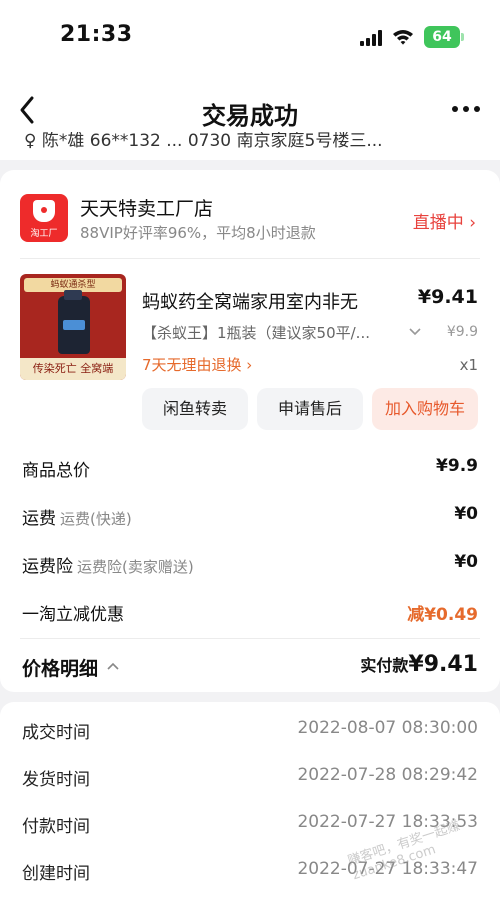 Image resolution: width=500 pixels, height=900 pixels. What do you see at coordinates (73, 369) in the screenshot?
I see `product-image-slogan: 传染死亡 全窝端` at bounding box center [73, 369].